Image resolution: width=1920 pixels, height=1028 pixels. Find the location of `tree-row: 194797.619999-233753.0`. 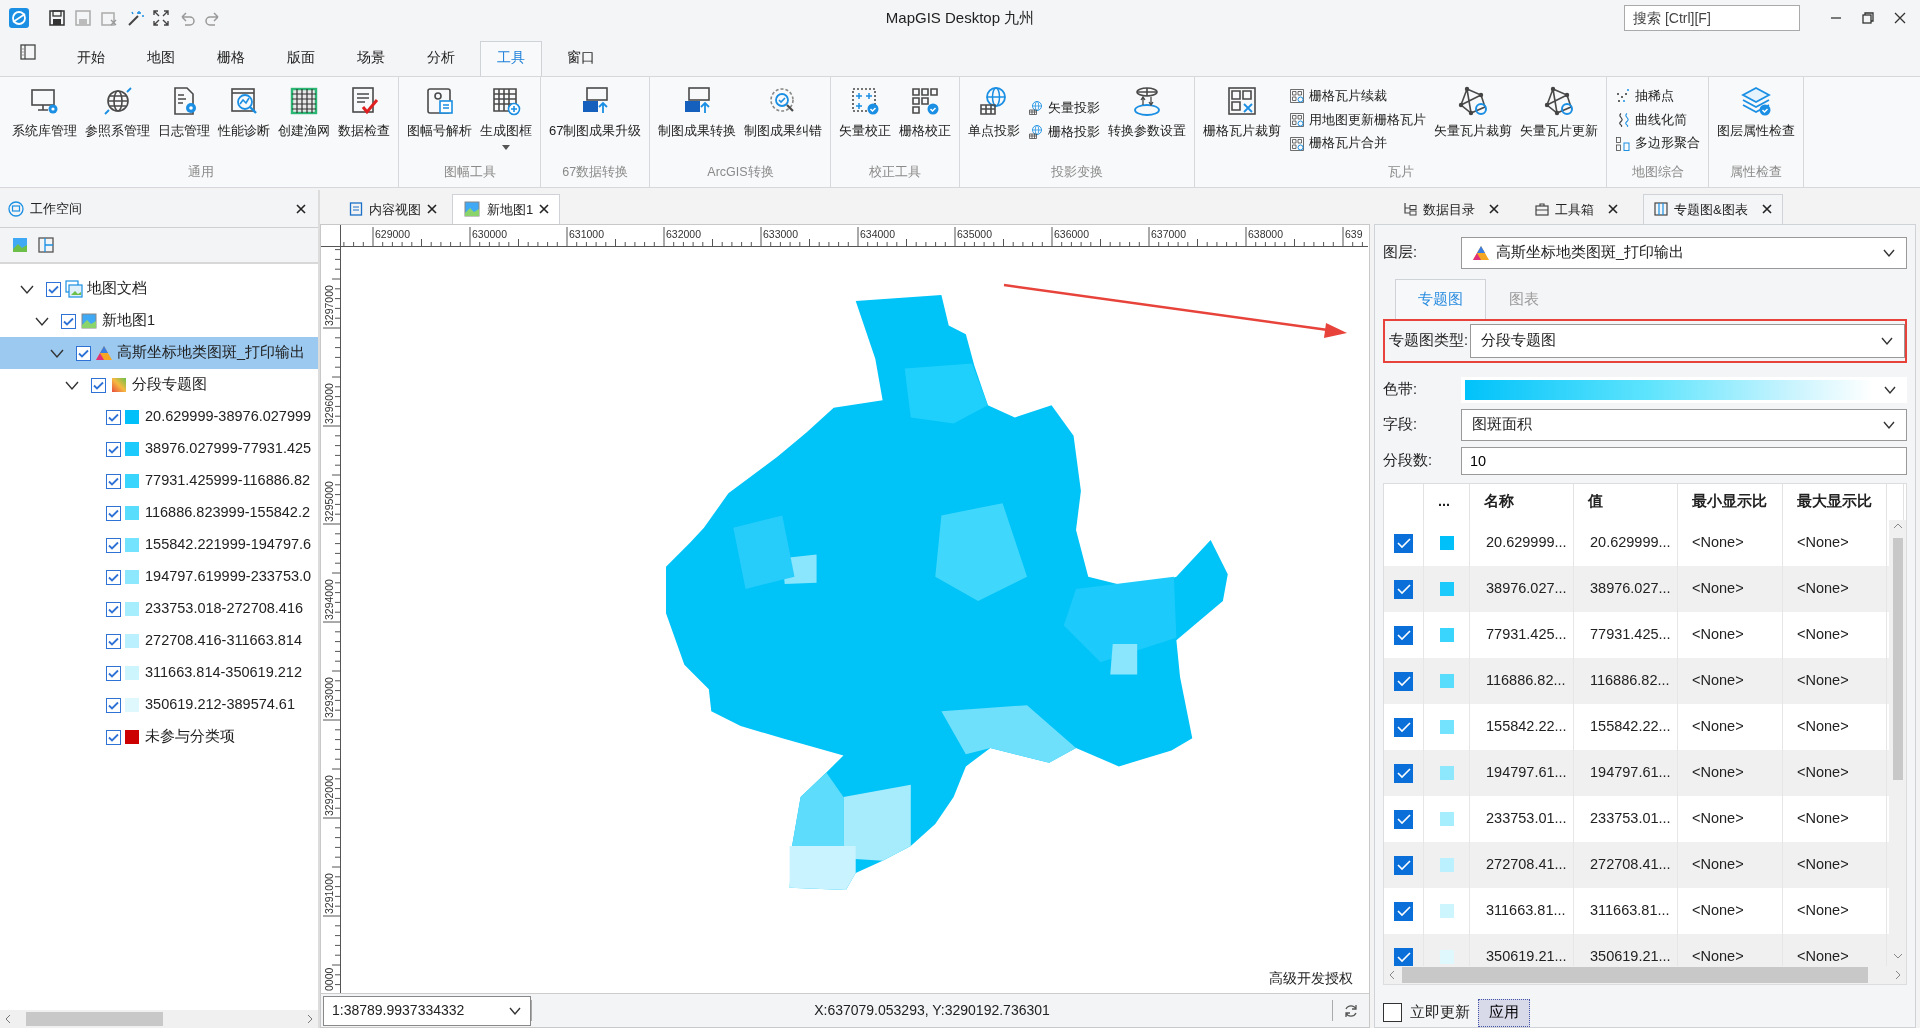

tree-row: 194797.619999-233753.0 is located at coordinates (159, 577).